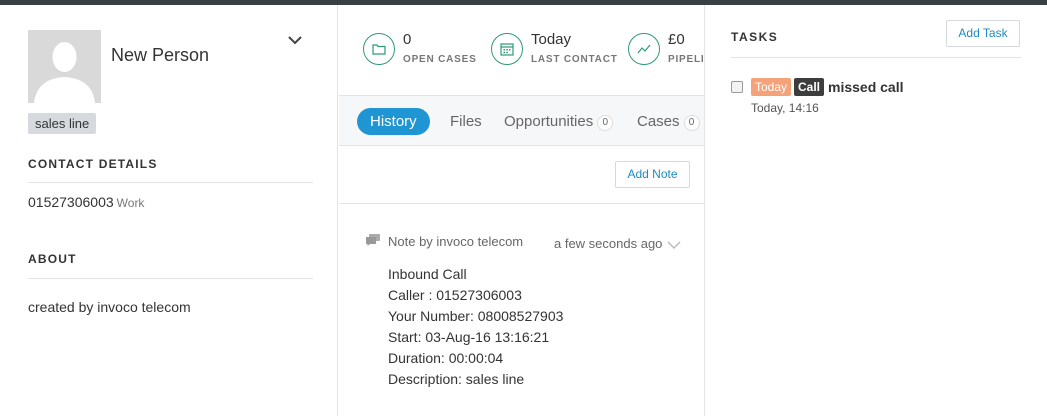 The height and width of the screenshot is (416, 1047). What do you see at coordinates (866, 87) in the screenshot?
I see `task-title: missed call` at bounding box center [866, 87].